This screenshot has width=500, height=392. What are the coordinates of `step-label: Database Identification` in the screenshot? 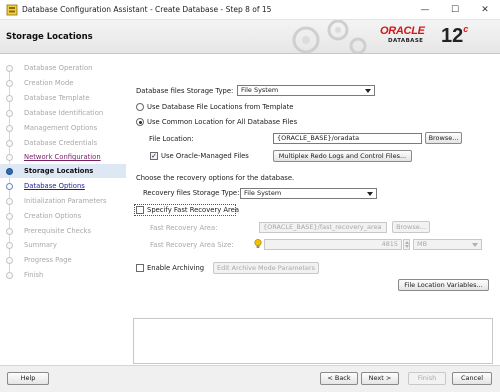 It's located at (64, 113).